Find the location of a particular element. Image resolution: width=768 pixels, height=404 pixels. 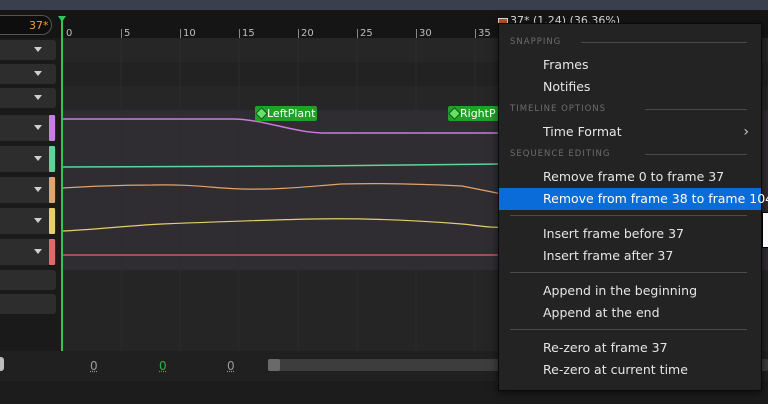

menu-section-heading: SEQUENCE EDITING is located at coordinates (560, 154).